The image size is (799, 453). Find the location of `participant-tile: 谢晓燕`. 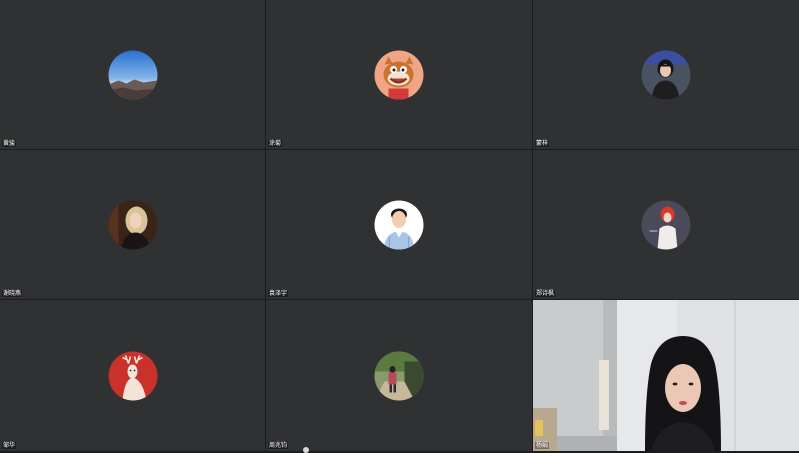

participant-tile: 谢晓燕 is located at coordinates (132, 224).